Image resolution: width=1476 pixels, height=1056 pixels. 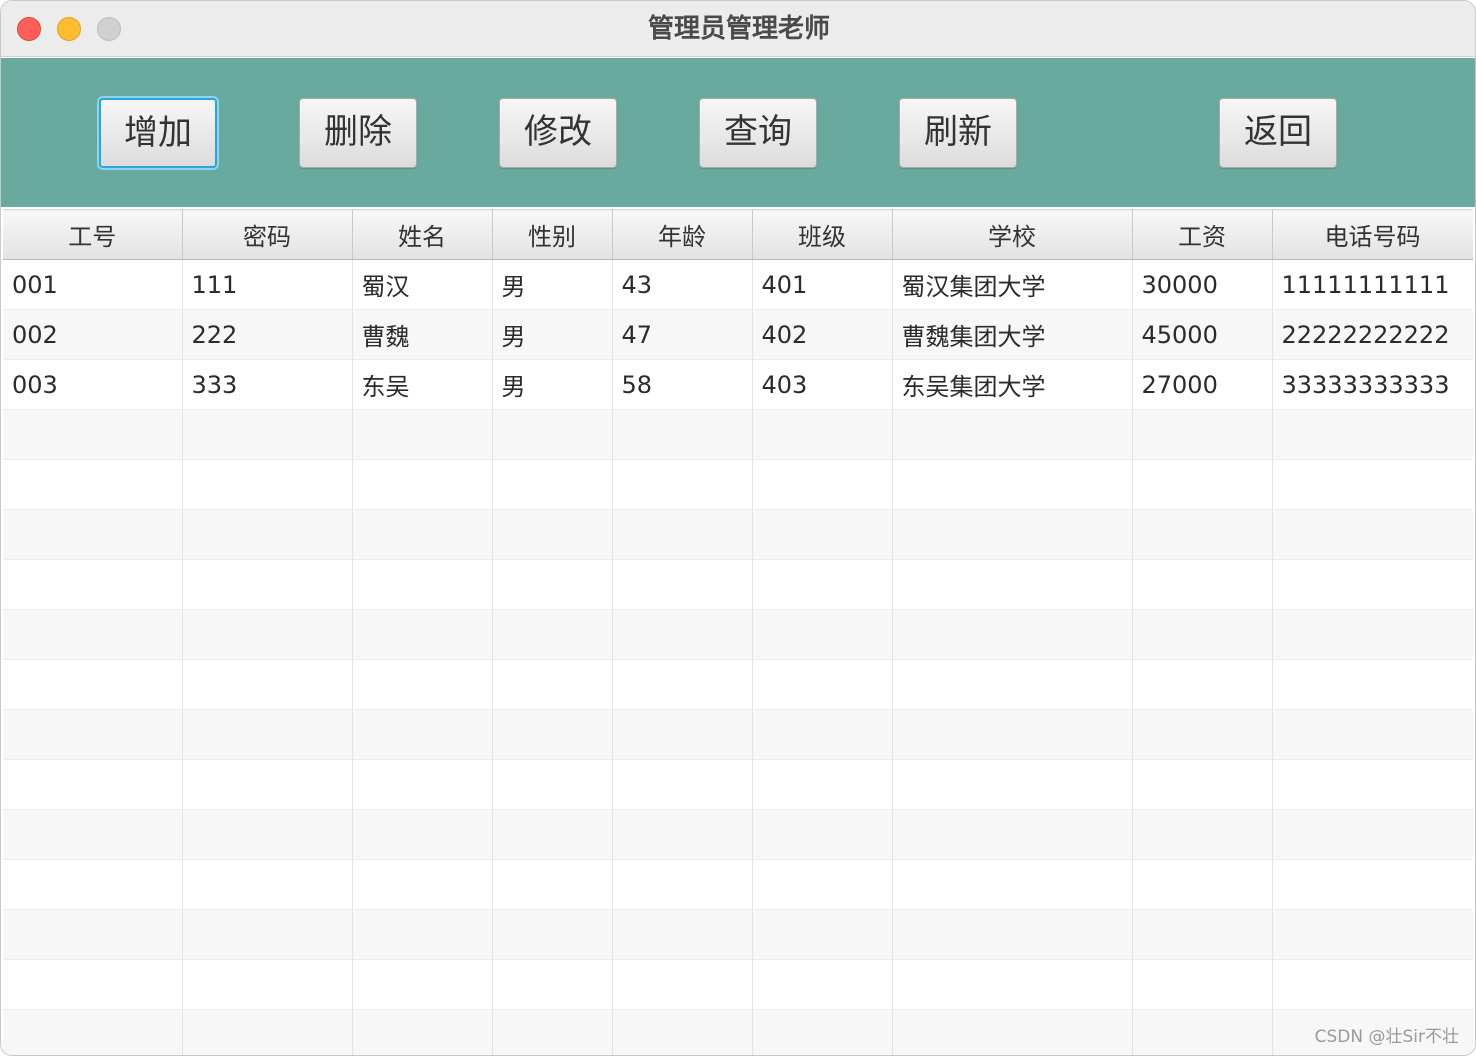 I want to click on table-cell: 30000, so click(x=1202, y=284).